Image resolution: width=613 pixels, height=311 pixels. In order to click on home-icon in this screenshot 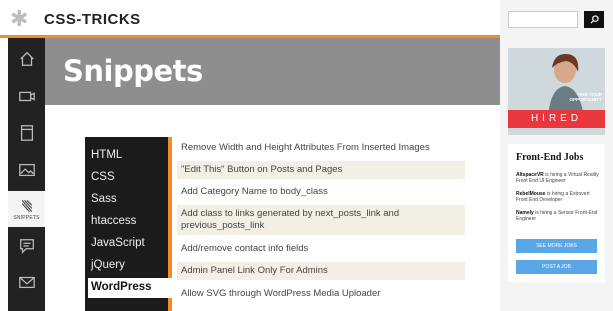, I will do `click(26, 58)`.